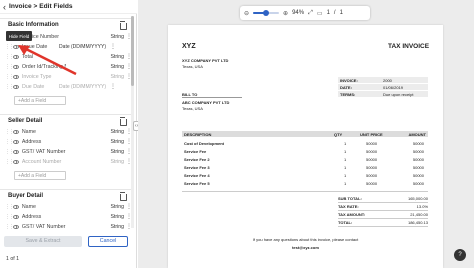 The image size is (474, 268). I want to click on panel-header: ‹ Invoice > Edit Fields, so click(68, 7).